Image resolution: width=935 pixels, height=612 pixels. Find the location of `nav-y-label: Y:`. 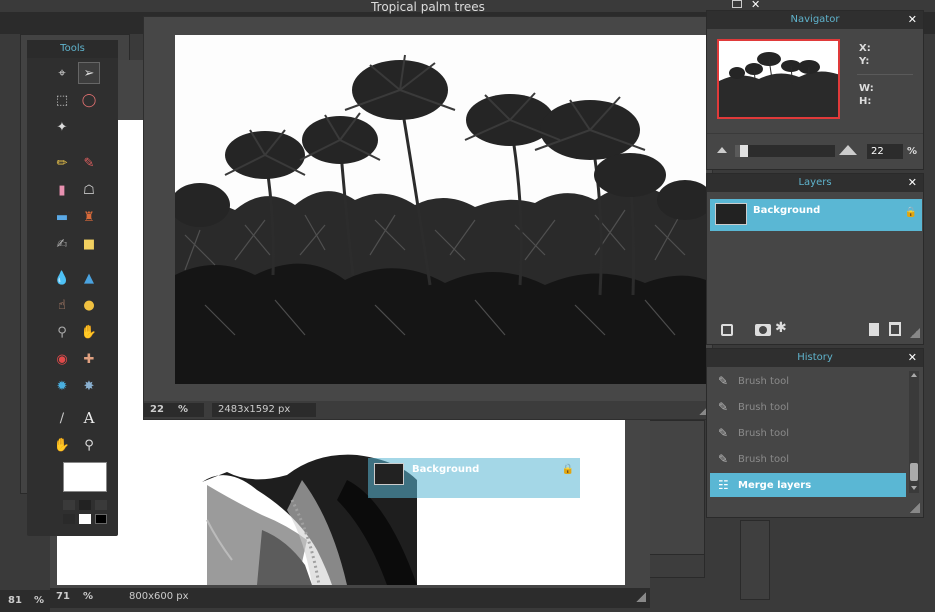

nav-y-label: Y: is located at coordinates (864, 61).